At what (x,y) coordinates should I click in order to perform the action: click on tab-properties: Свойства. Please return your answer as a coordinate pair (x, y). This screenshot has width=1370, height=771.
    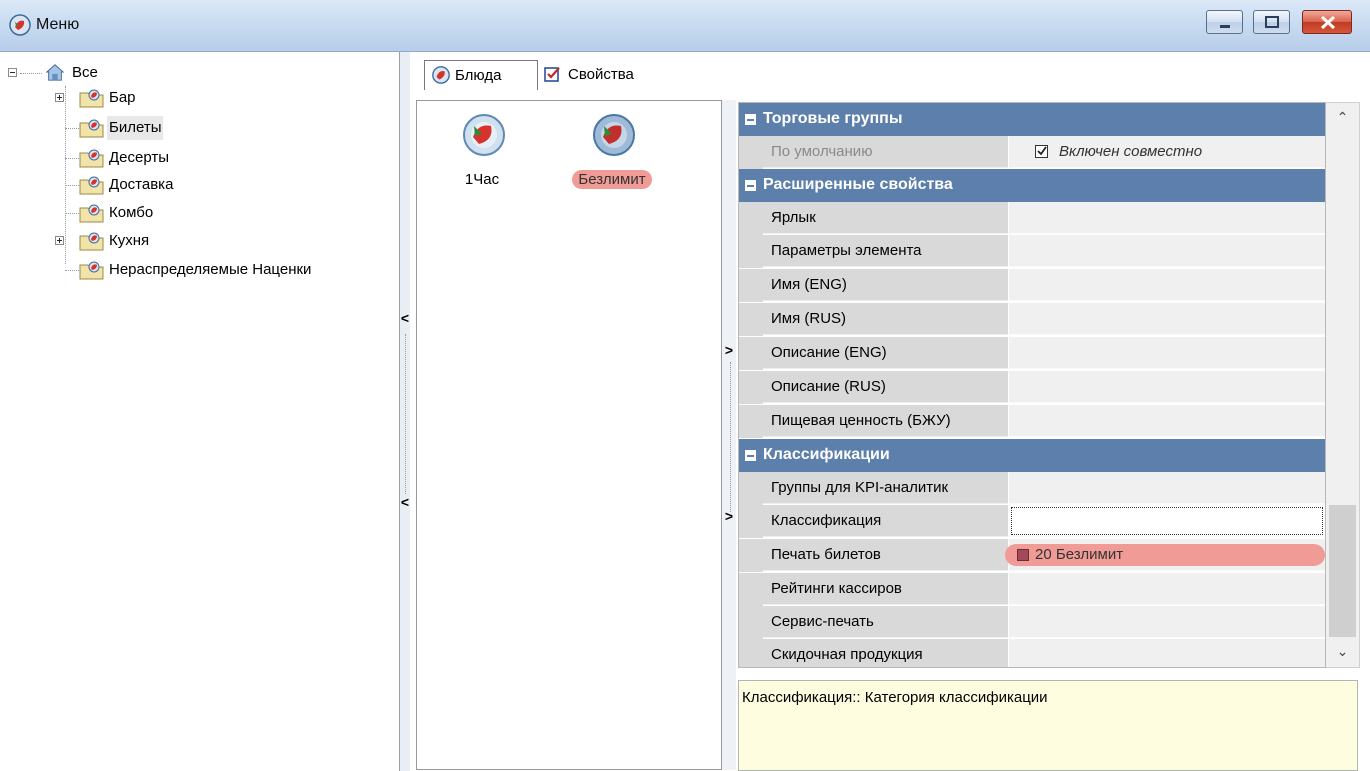
    Looking at the image, I should click on (608, 75).